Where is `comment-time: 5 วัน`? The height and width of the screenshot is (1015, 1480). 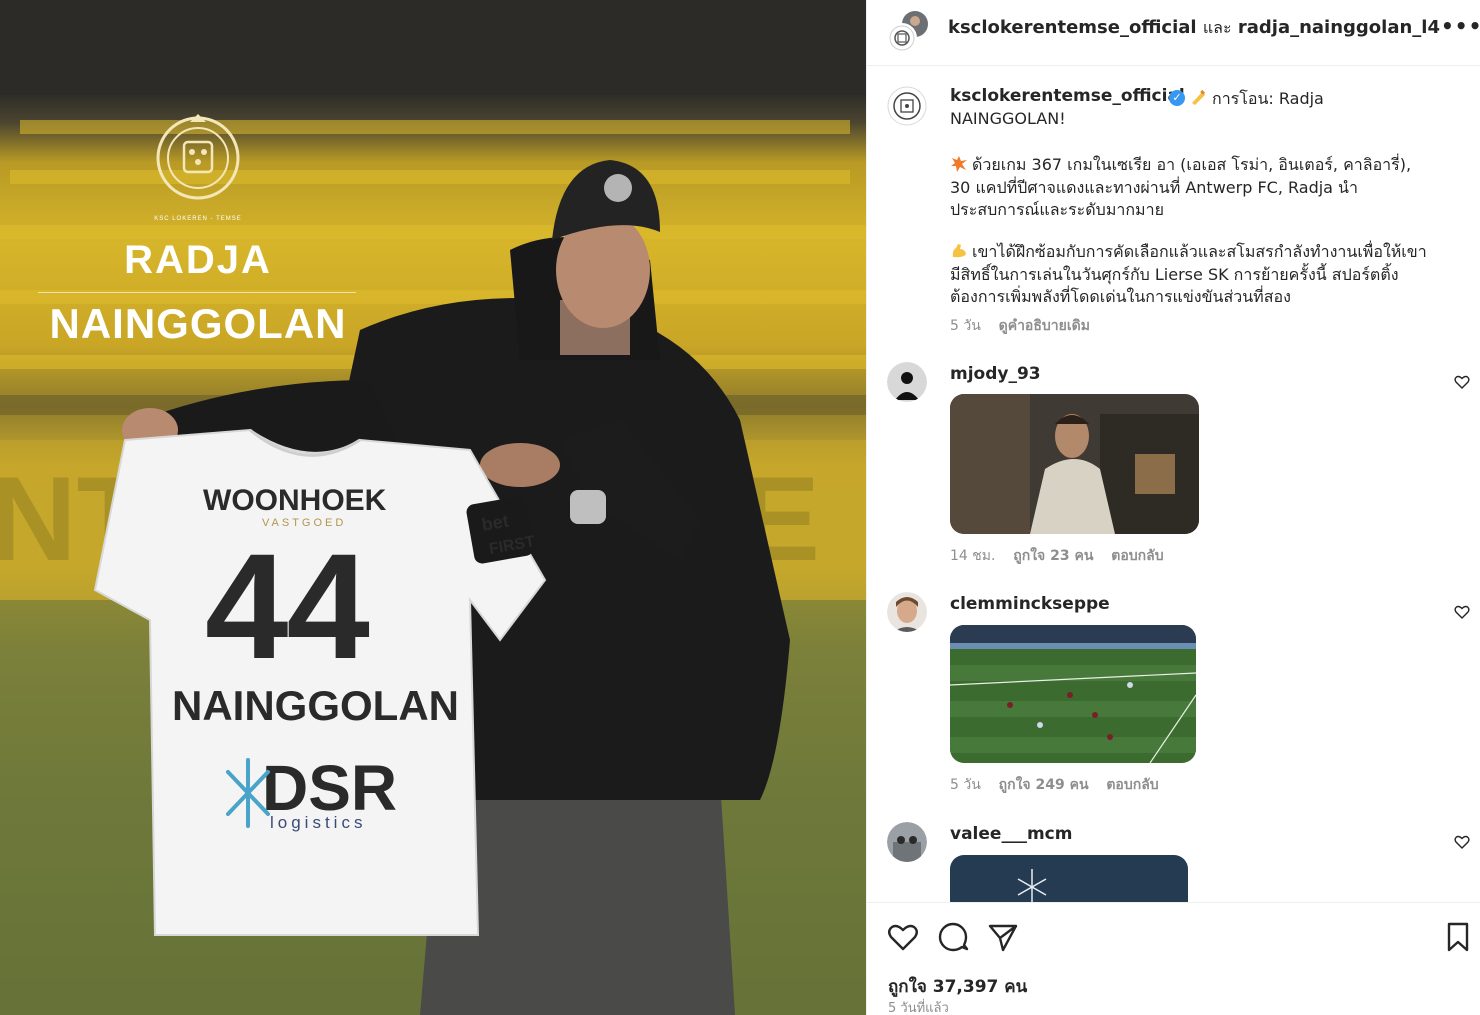 comment-time: 5 วัน is located at coordinates (965, 785).